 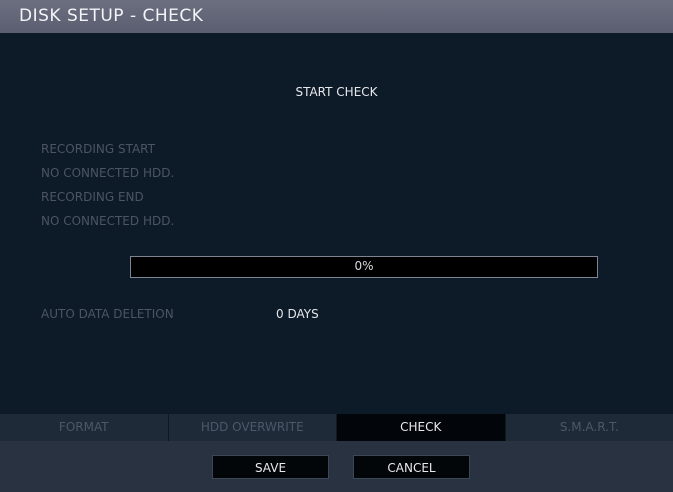 I want to click on tab-hdd-overwrite: HDD OVERWRITE, so click(x=252, y=427).